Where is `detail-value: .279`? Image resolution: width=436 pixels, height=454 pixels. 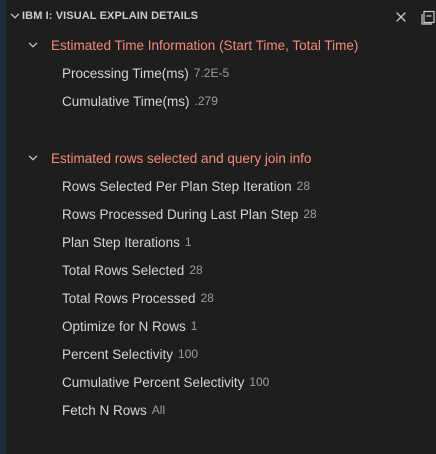
detail-value: .279 is located at coordinates (206, 101).